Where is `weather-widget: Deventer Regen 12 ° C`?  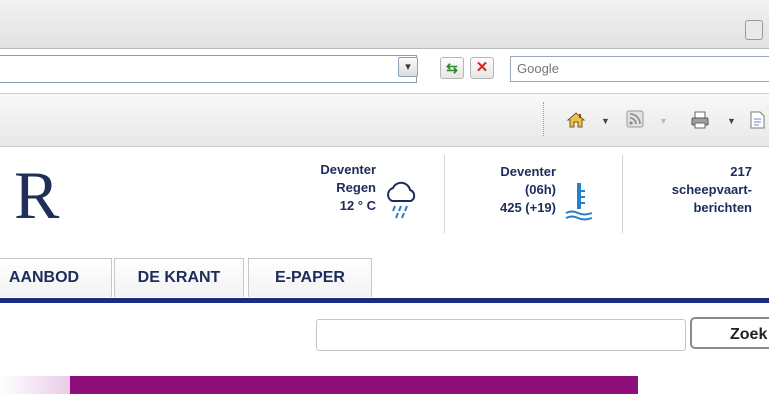
weather-widget: Deventer Regen 12 ° C is located at coordinates (328, 188).